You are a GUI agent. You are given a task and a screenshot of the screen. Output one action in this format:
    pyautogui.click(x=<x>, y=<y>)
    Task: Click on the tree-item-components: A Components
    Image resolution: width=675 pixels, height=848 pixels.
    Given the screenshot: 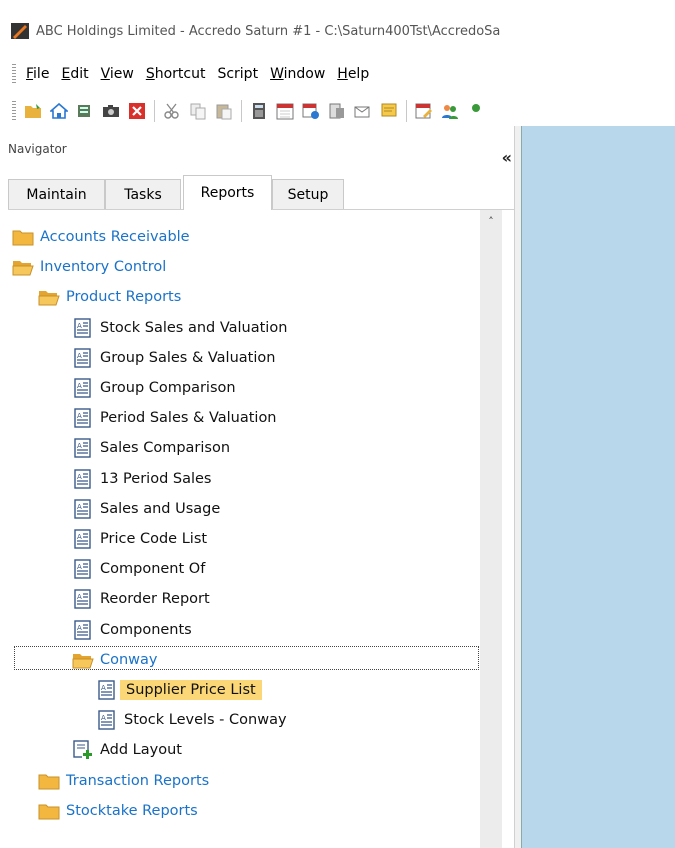 What is the action you would take?
    pyautogui.click(x=132, y=630)
    